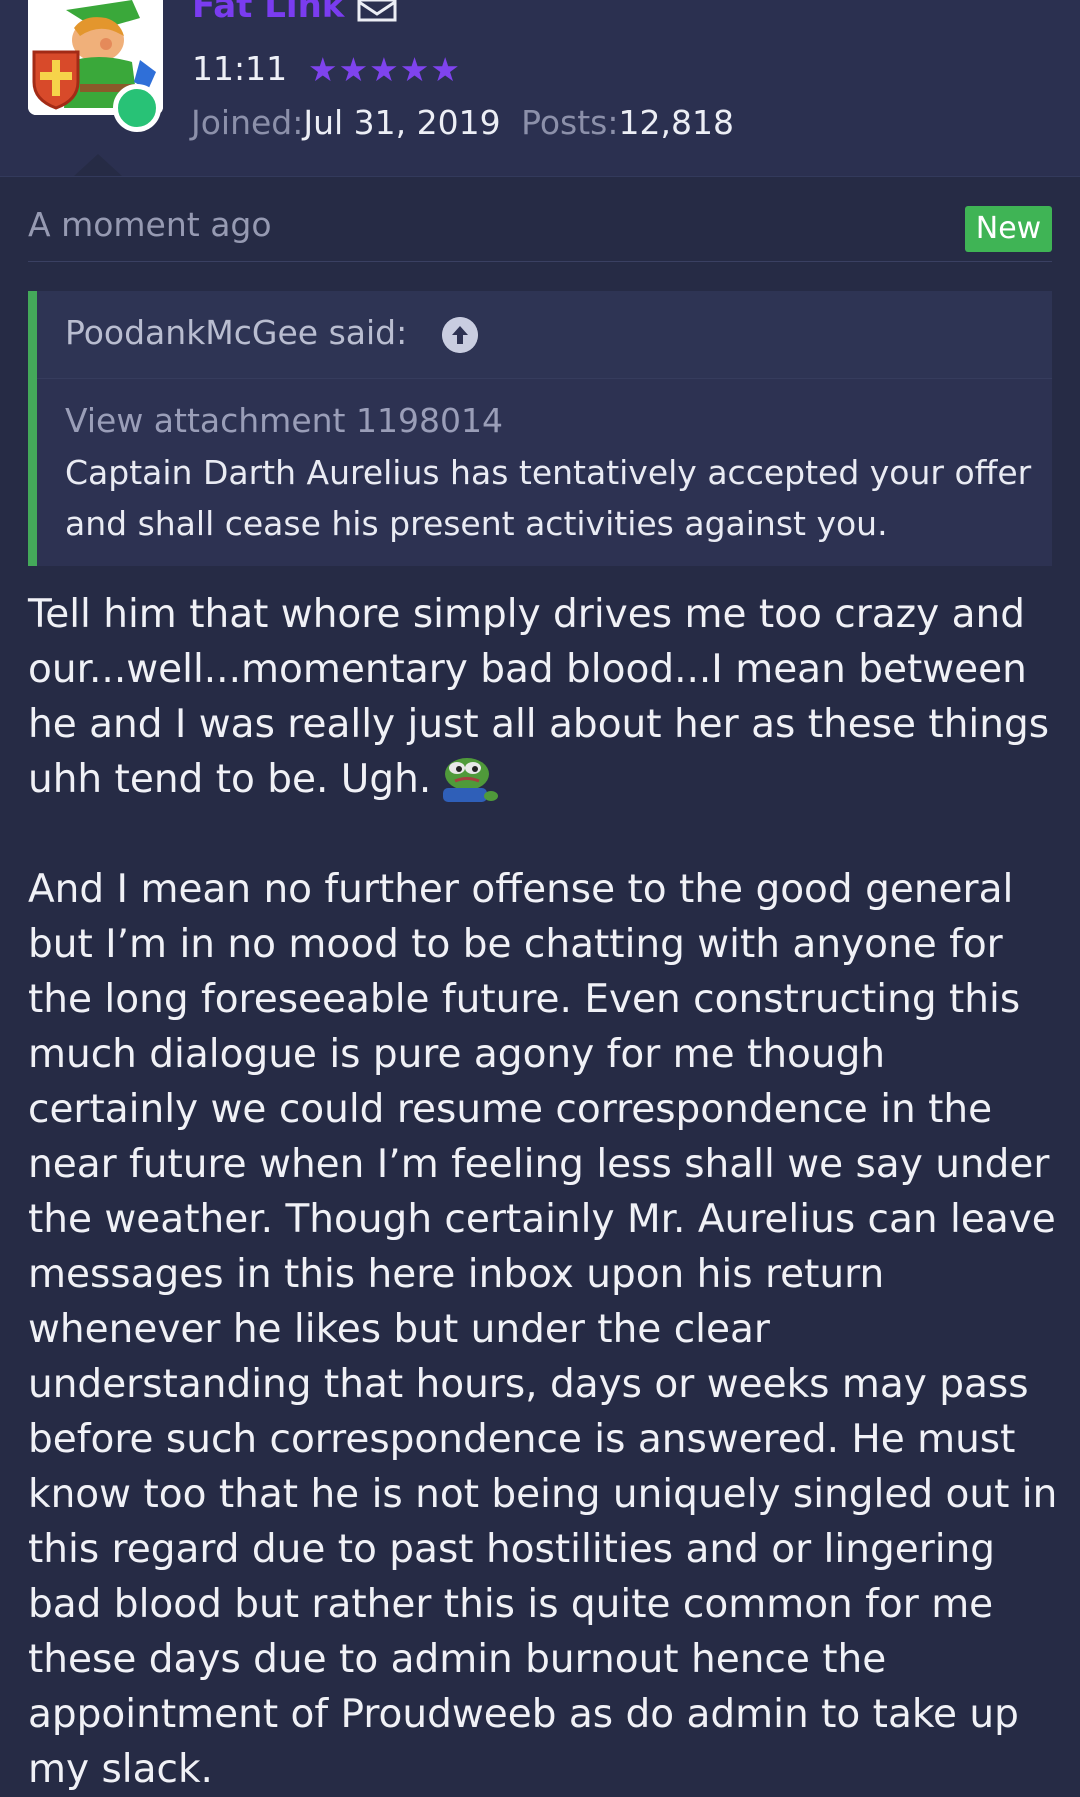 The image size is (1080, 1797). I want to click on user-title: 11:11, so click(240, 68).